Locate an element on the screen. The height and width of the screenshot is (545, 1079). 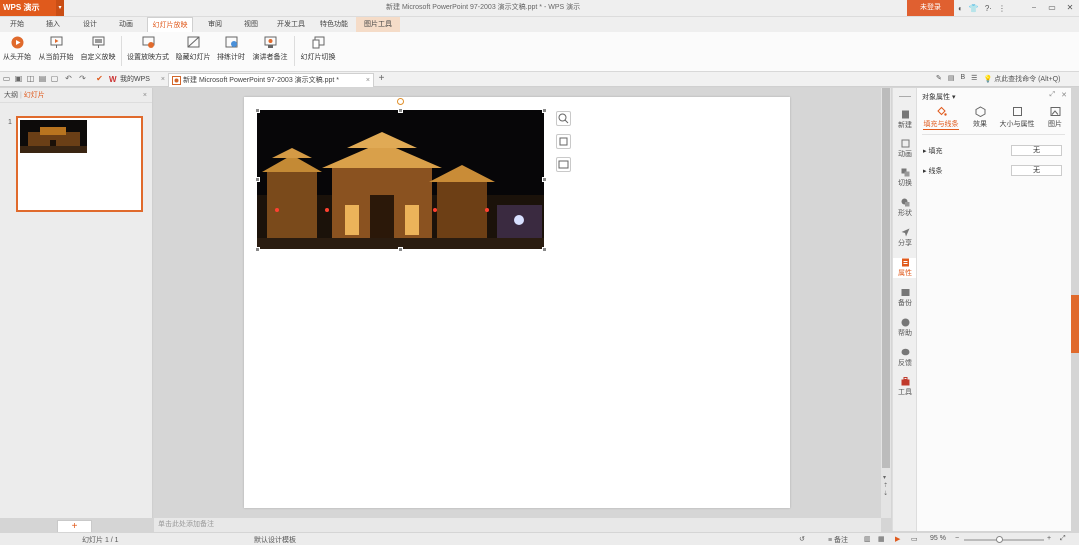
tab-size-properties: 大小与属性 is located at coordinates (1017, 117).